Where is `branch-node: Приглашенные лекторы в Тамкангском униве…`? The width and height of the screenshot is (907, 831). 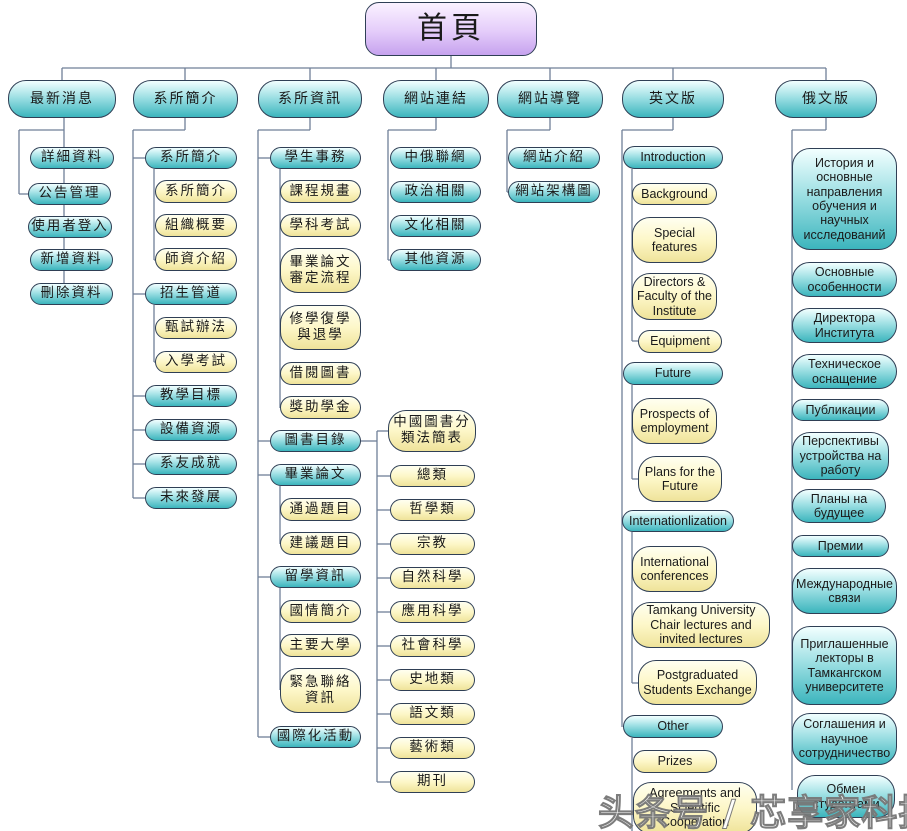
branch-node: Приглашенные лекторы в Тамкангском униве… is located at coordinates (844, 665).